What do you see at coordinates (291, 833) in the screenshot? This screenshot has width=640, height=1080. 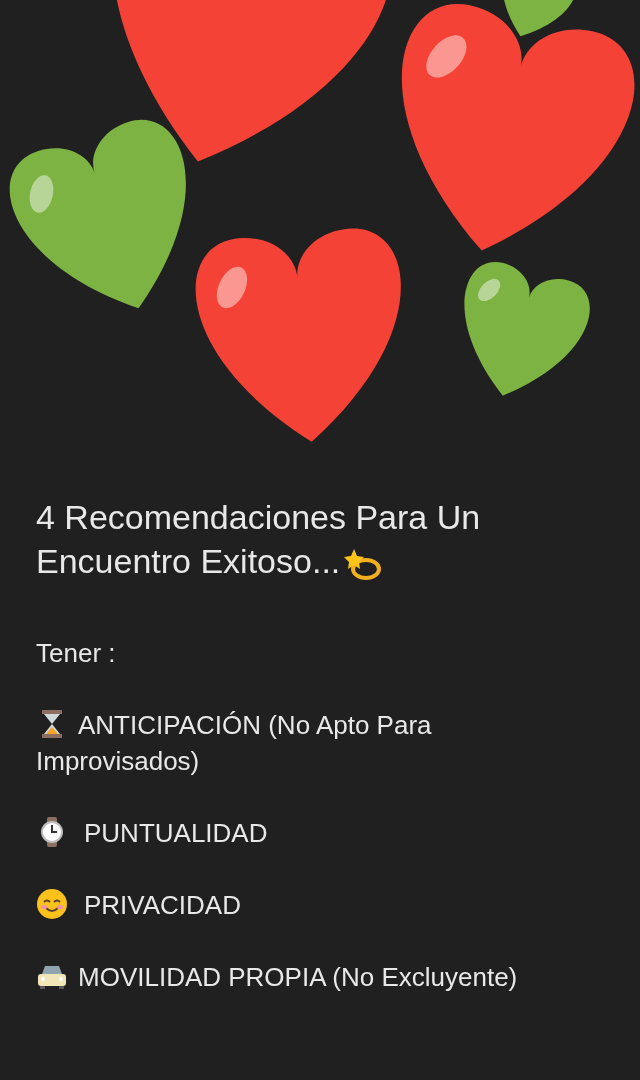 I see `list-item-text: PUNTUALIDAD` at bounding box center [291, 833].